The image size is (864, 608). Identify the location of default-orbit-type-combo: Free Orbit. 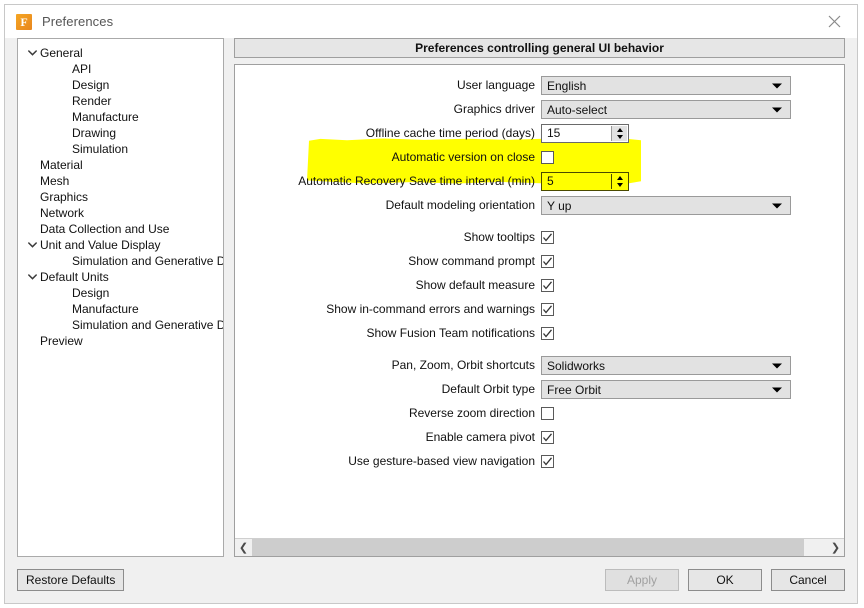
(666, 389).